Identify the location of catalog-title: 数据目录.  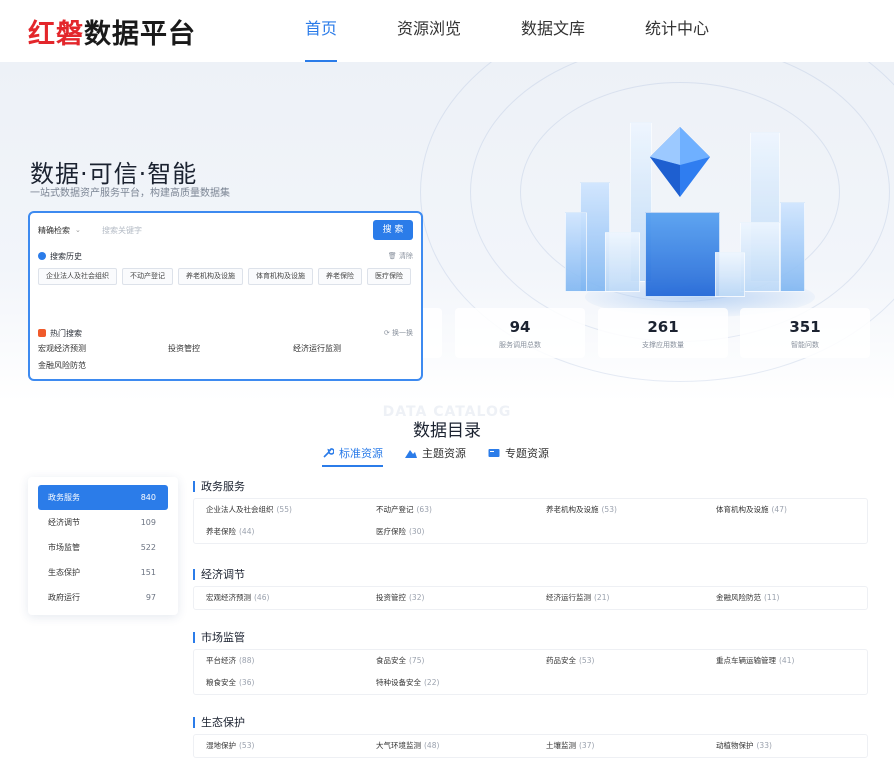
(447, 431).